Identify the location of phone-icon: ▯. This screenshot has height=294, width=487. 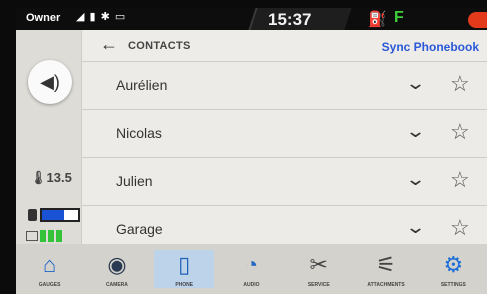
(184, 264).